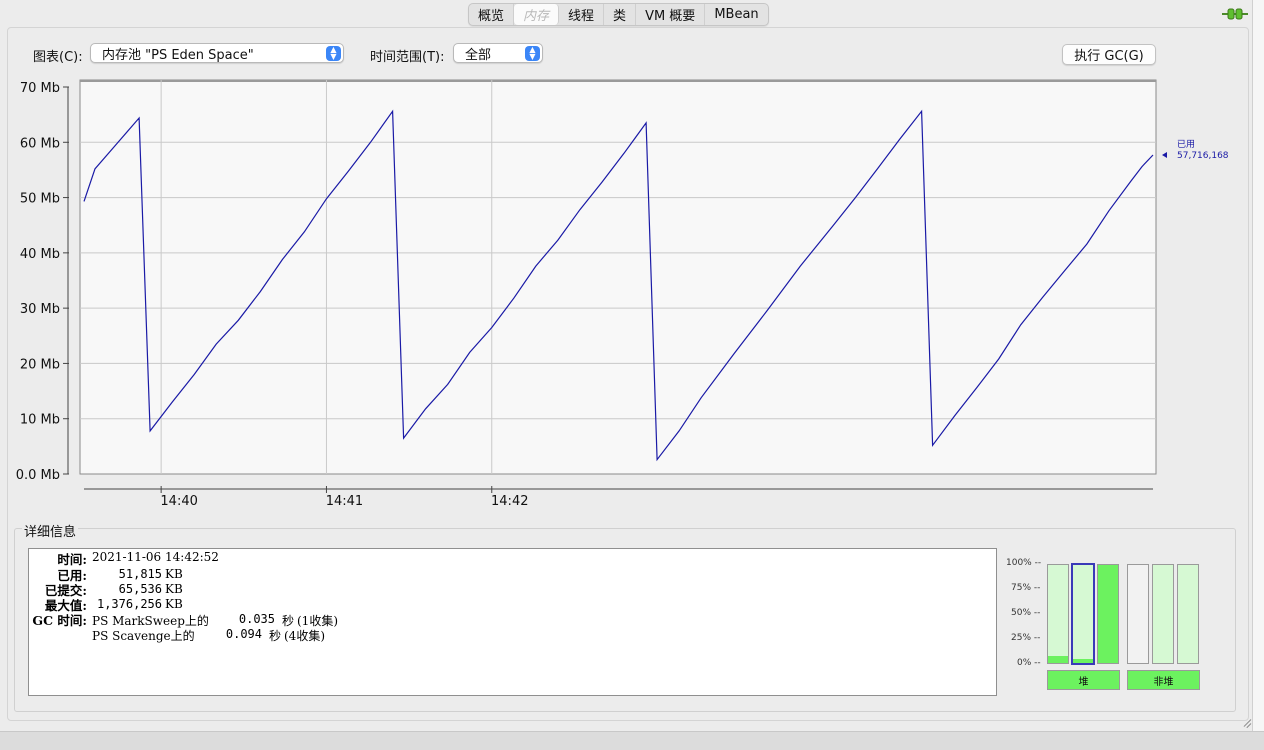 The height and width of the screenshot is (750, 1264). What do you see at coordinates (632, 740) in the screenshot?
I see `status-strip` at bounding box center [632, 740].